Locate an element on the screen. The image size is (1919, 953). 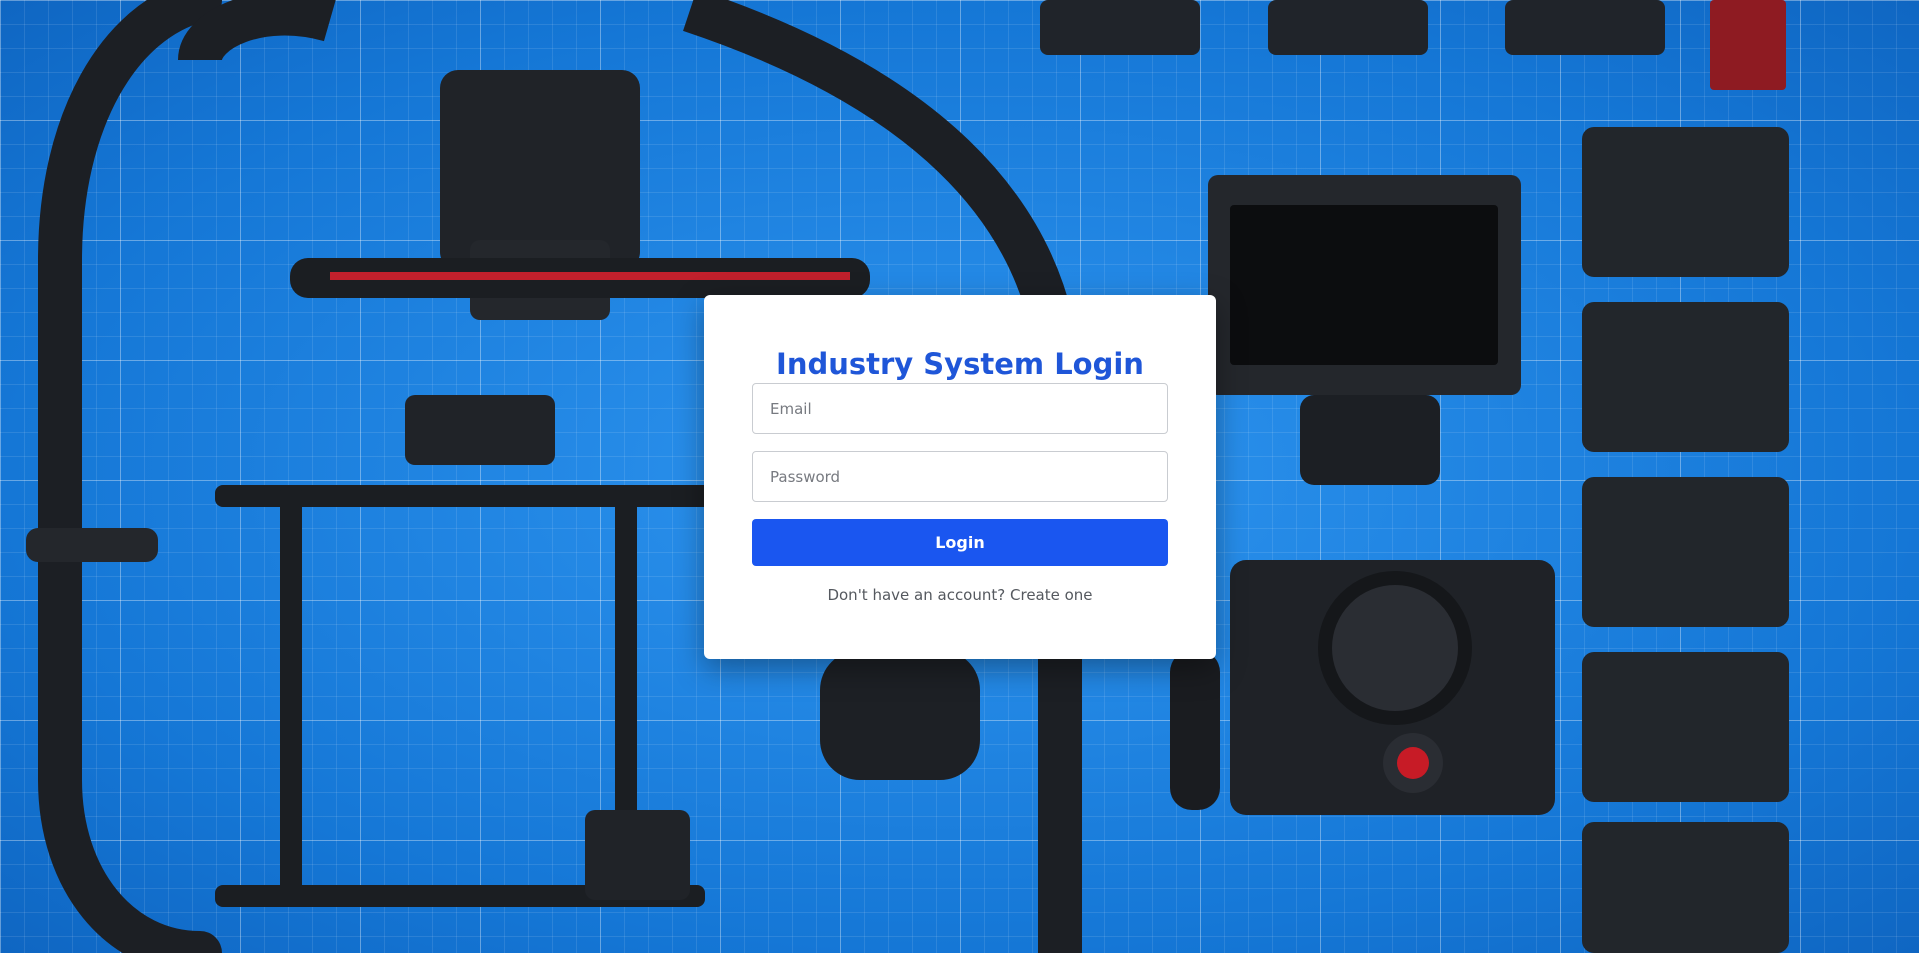
signup-prompt: Don't have an account? is located at coordinates (916, 595).